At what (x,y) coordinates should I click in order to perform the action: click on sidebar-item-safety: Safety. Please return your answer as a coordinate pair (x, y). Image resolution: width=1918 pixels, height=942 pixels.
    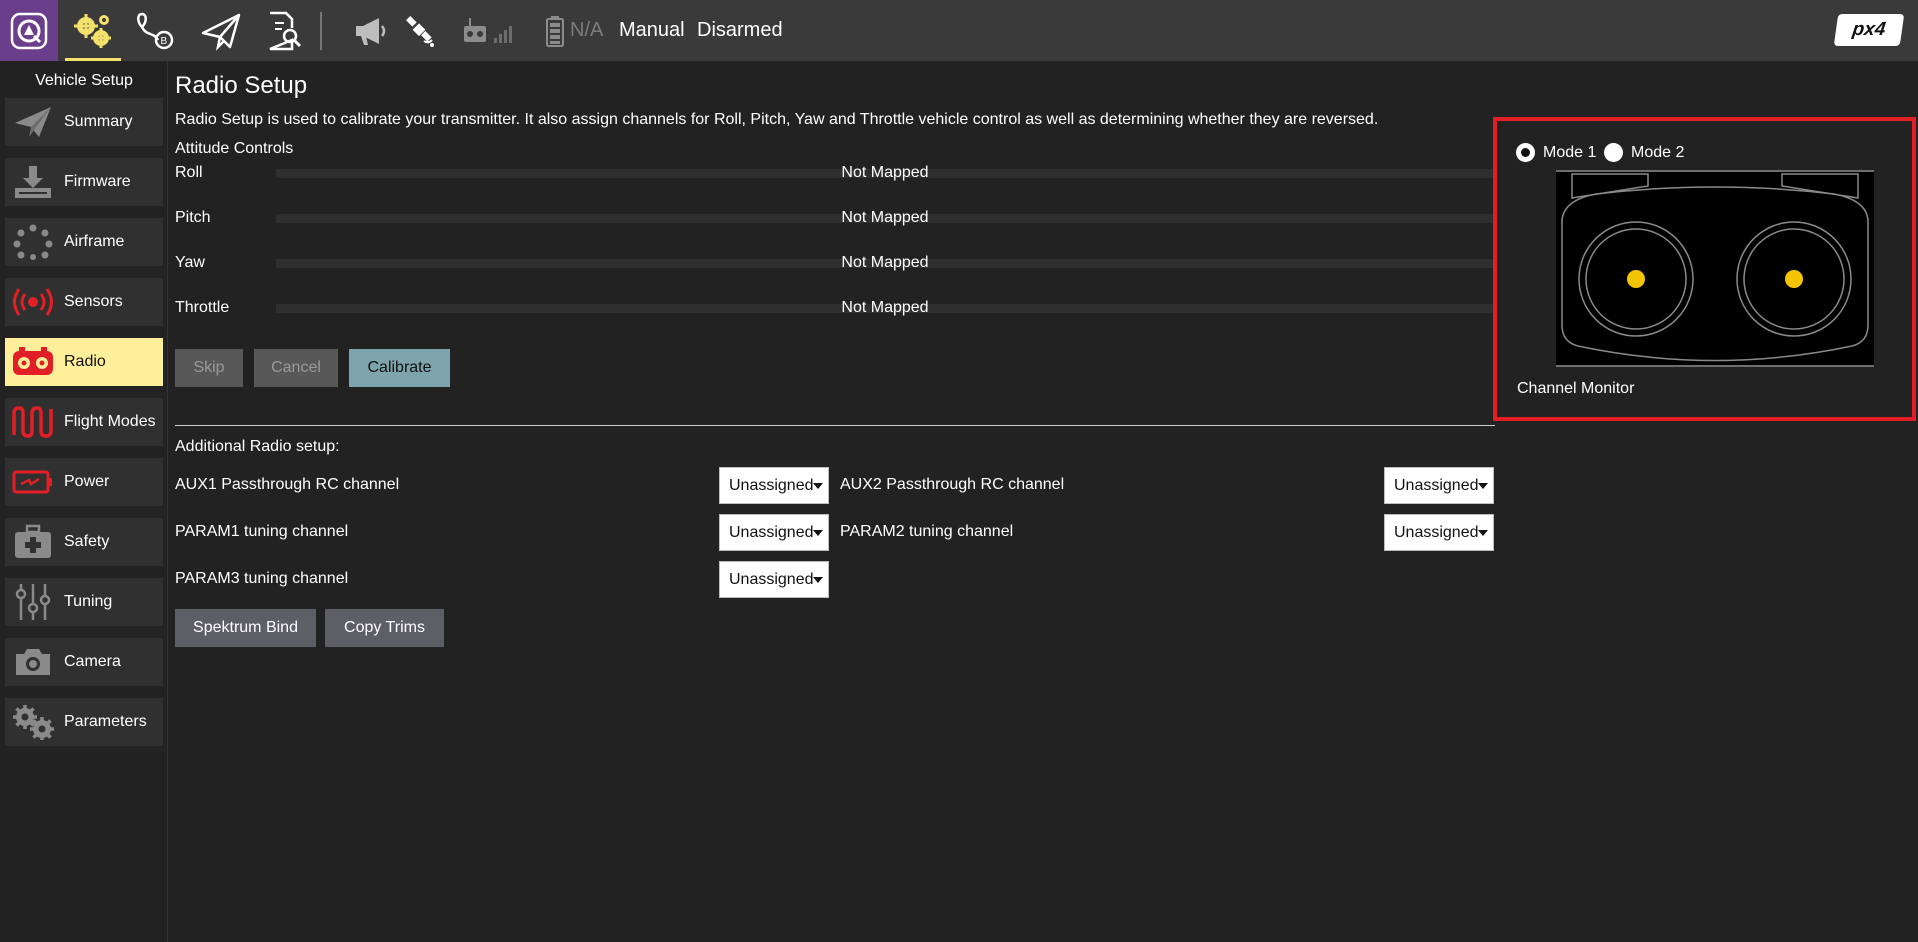
    Looking at the image, I should click on (84, 542).